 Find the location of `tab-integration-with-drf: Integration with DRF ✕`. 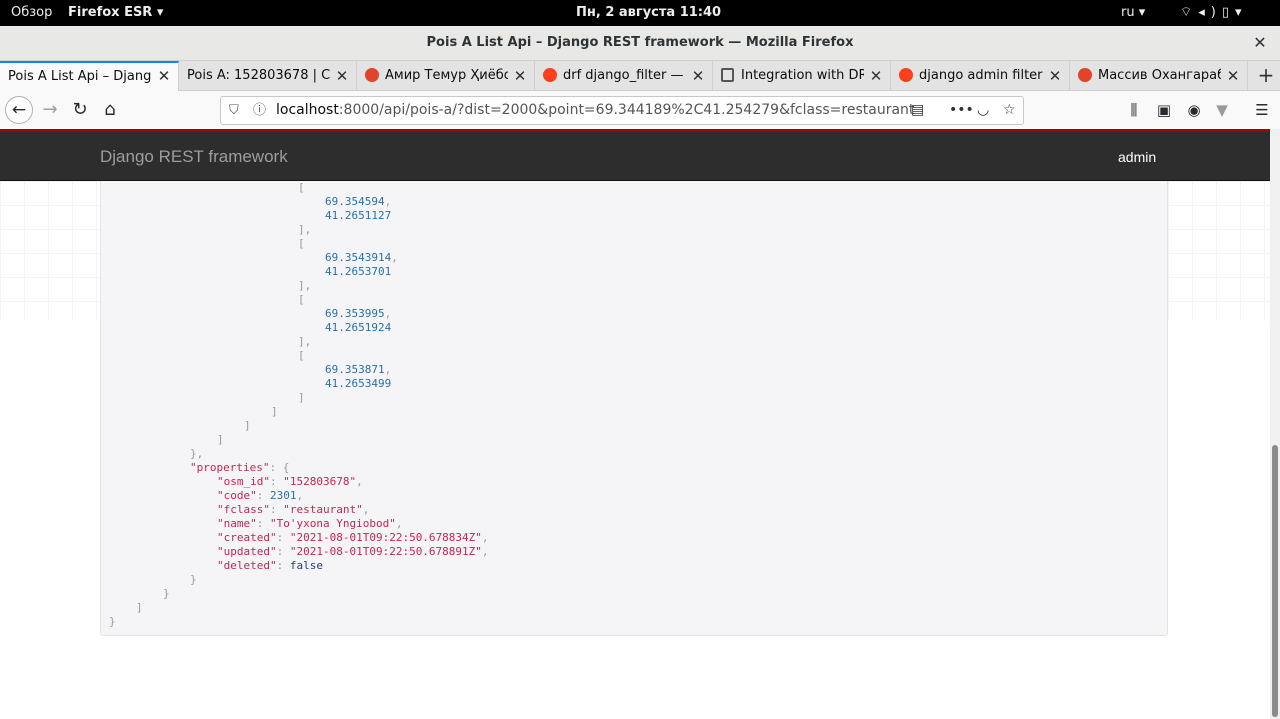

tab-integration-with-drf: Integration with DRF ✕ is located at coordinates (802, 76).